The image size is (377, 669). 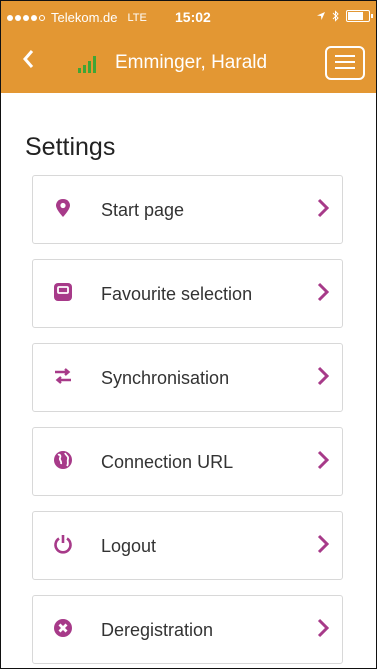 What do you see at coordinates (63, 208) in the screenshot?
I see `map-marker-icon` at bounding box center [63, 208].